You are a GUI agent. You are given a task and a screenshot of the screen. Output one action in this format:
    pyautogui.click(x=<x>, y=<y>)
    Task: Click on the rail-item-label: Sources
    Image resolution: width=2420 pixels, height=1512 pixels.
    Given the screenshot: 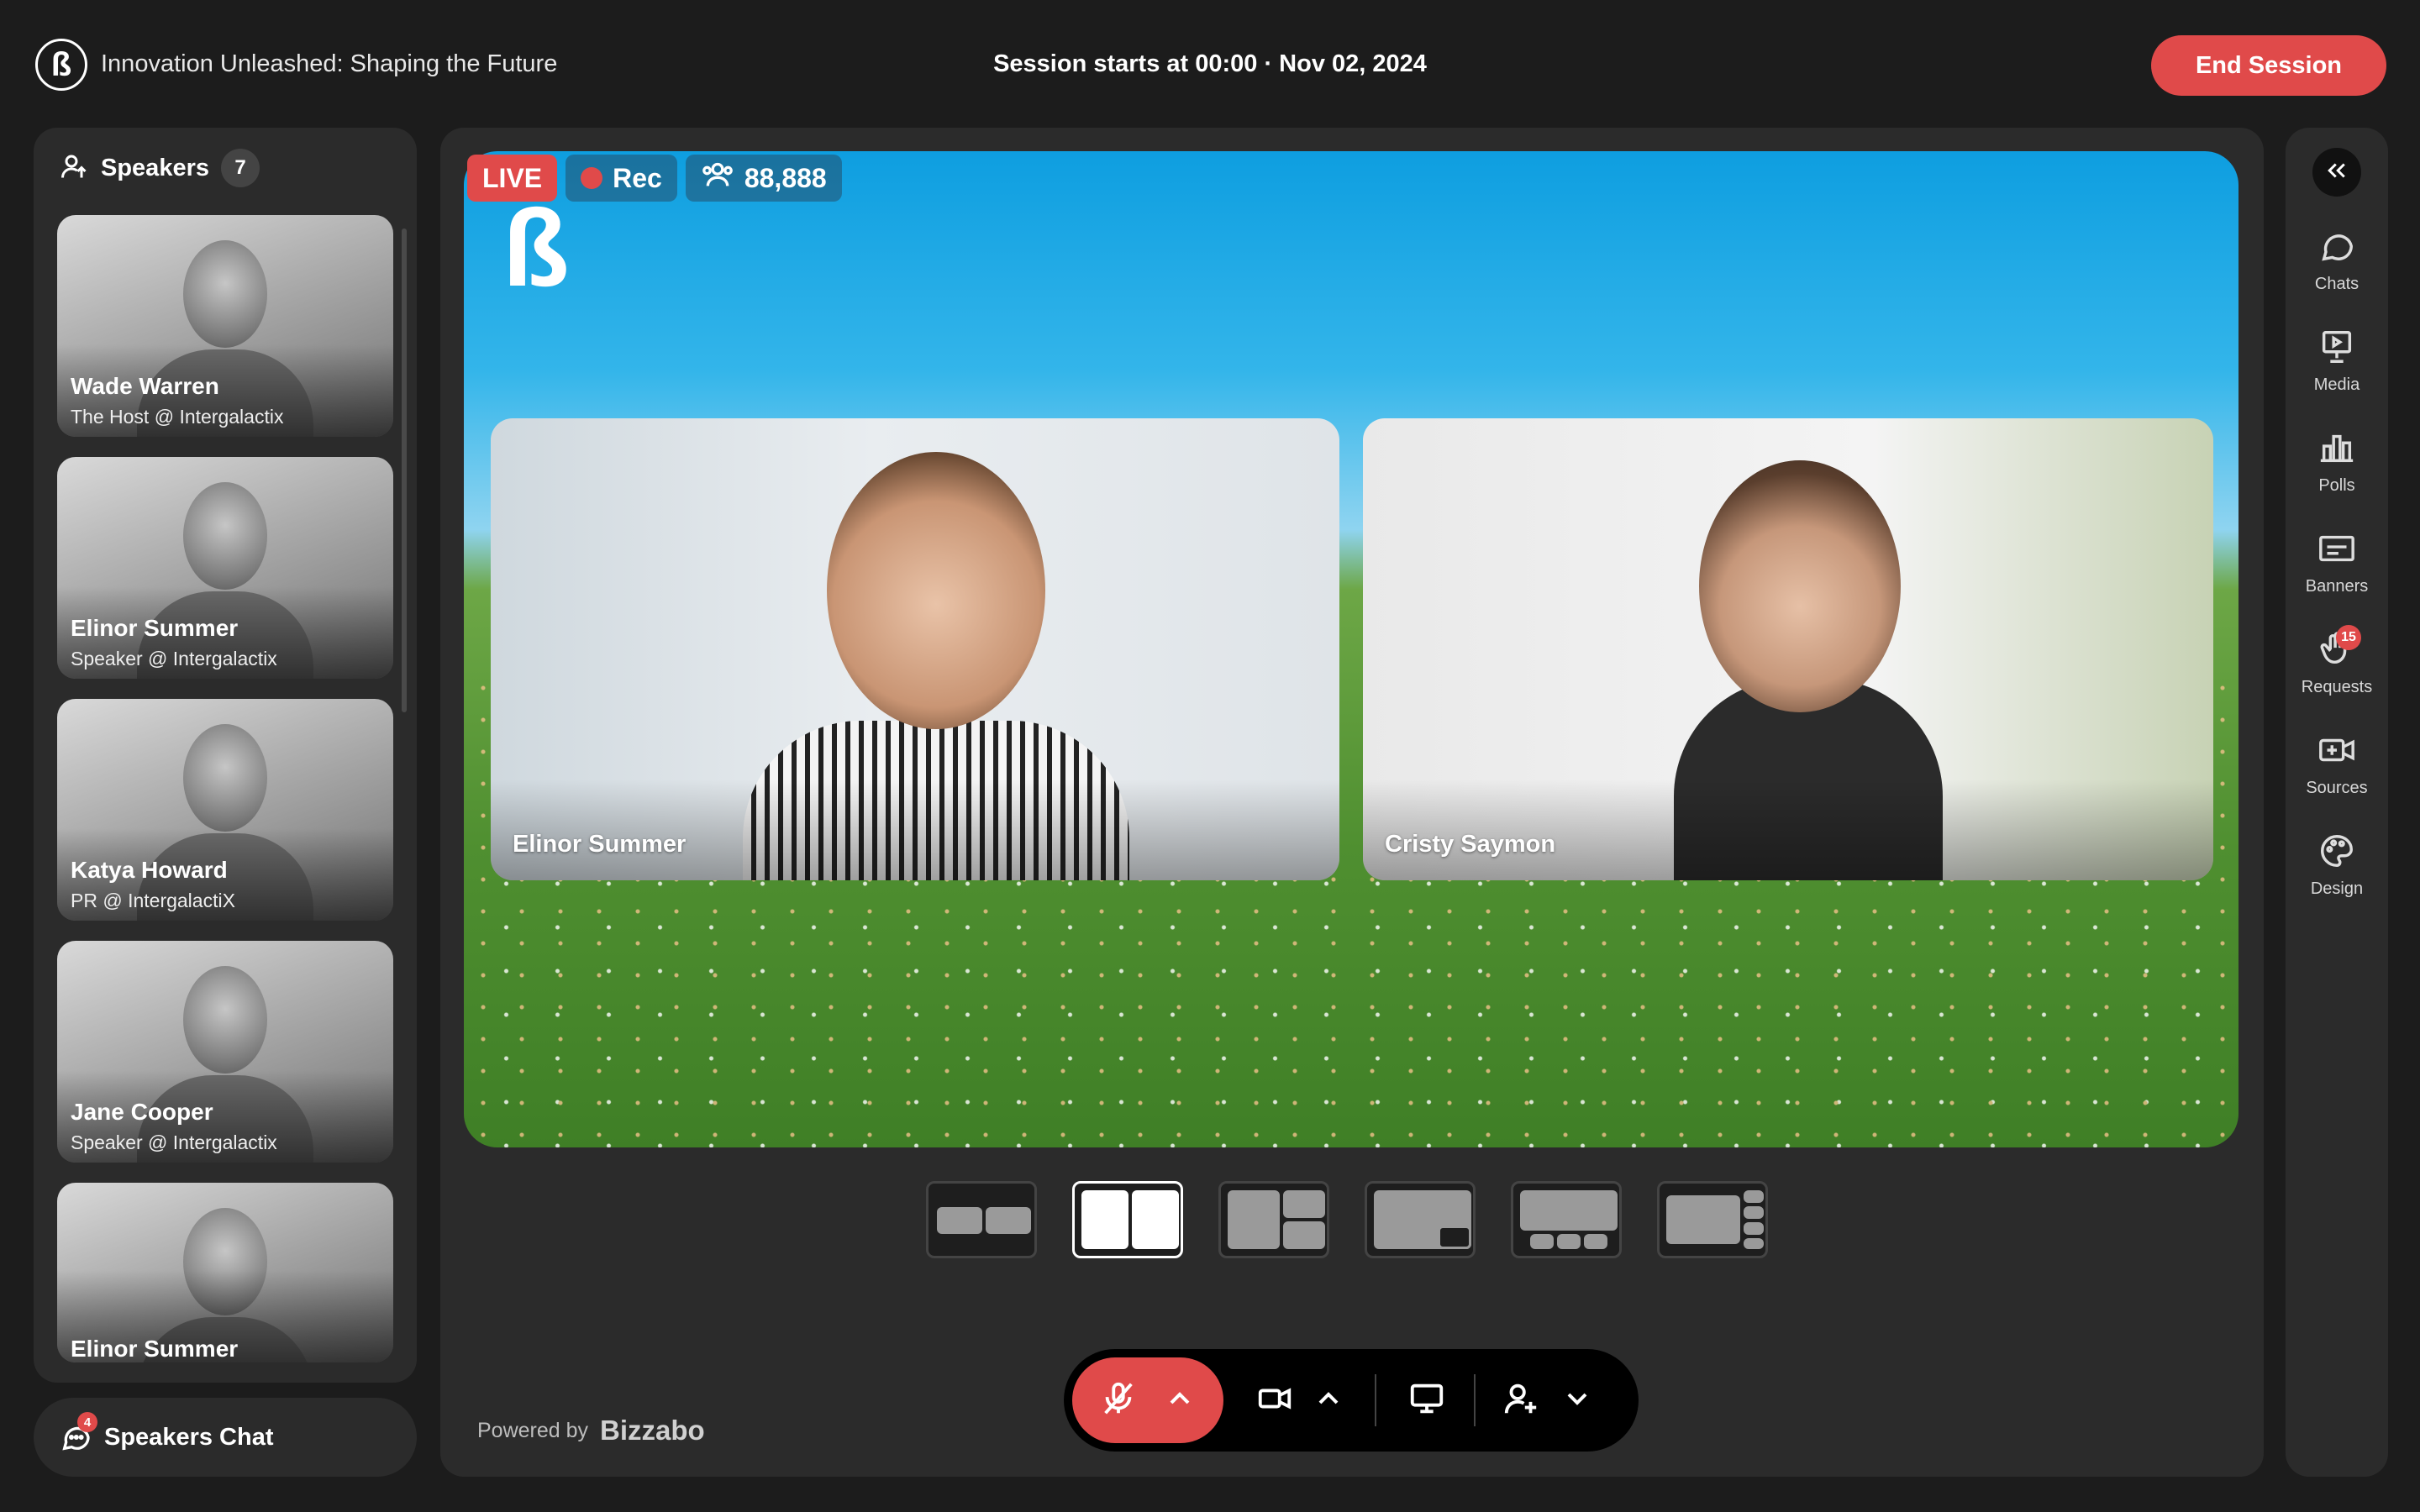 What is the action you would take?
    pyautogui.click(x=2337, y=788)
    